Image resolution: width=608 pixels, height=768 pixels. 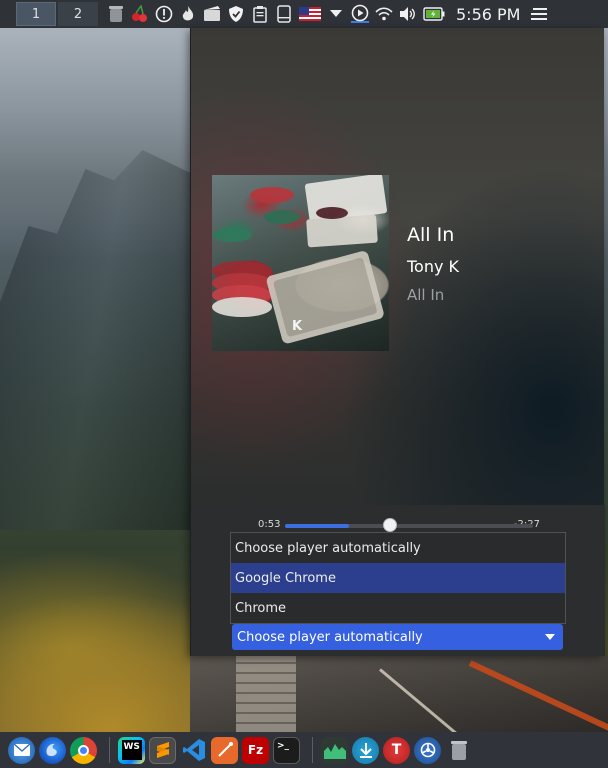 I want to click on wifi-icon, so click(x=384, y=14).